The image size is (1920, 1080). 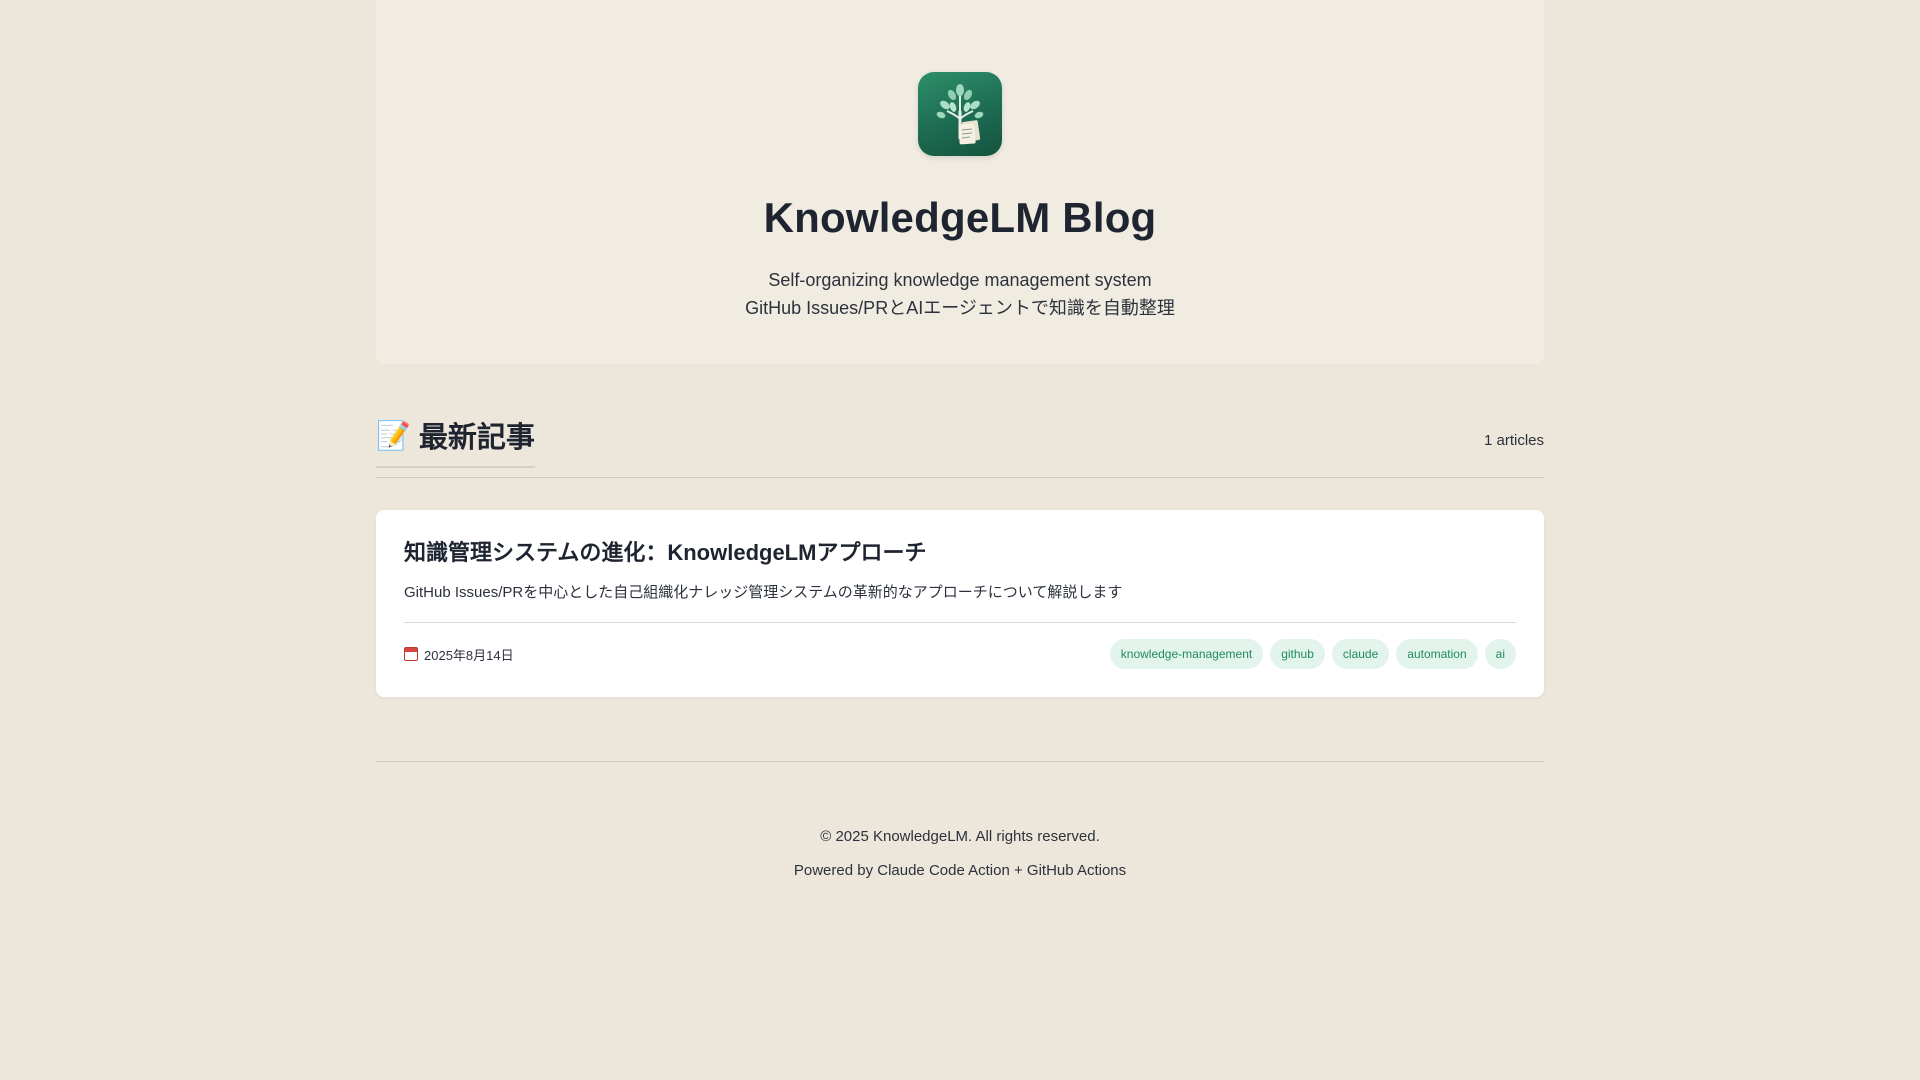 What do you see at coordinates (411, 654) in the screenshot?
I see `calendar-icon` at bounding box center [411, 654].